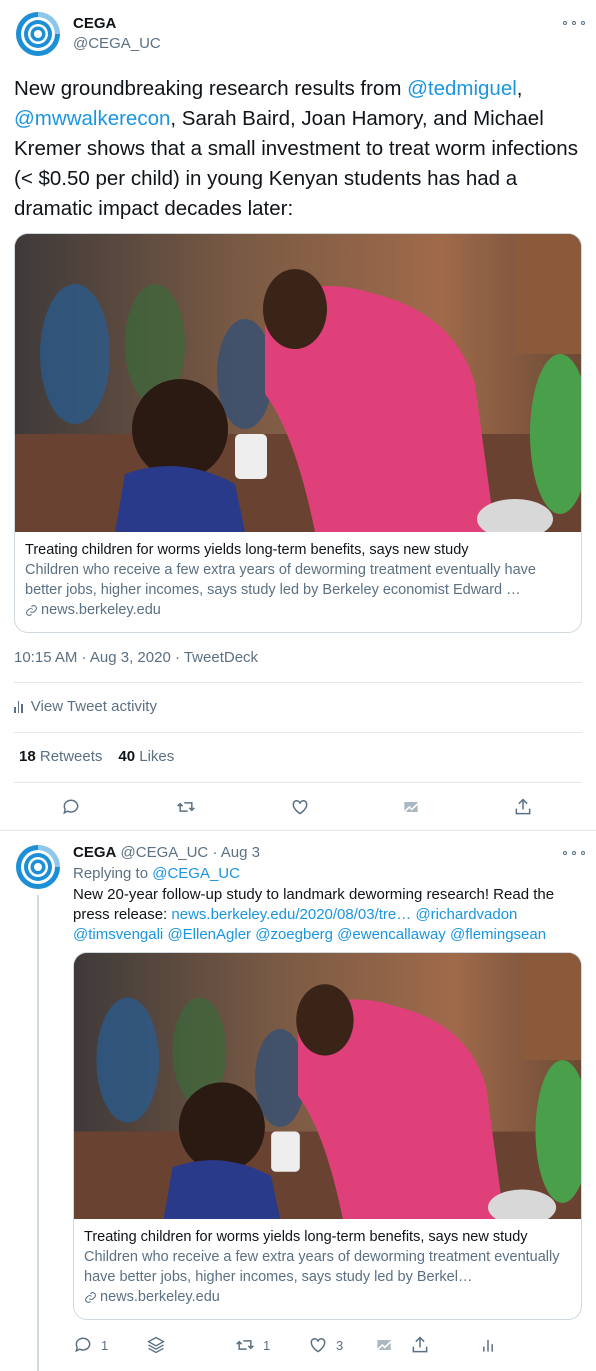  Describe the element at coordinates (92, 118) in the screenshot. I see `tweet-link: @mwwalkerecon` at that location.